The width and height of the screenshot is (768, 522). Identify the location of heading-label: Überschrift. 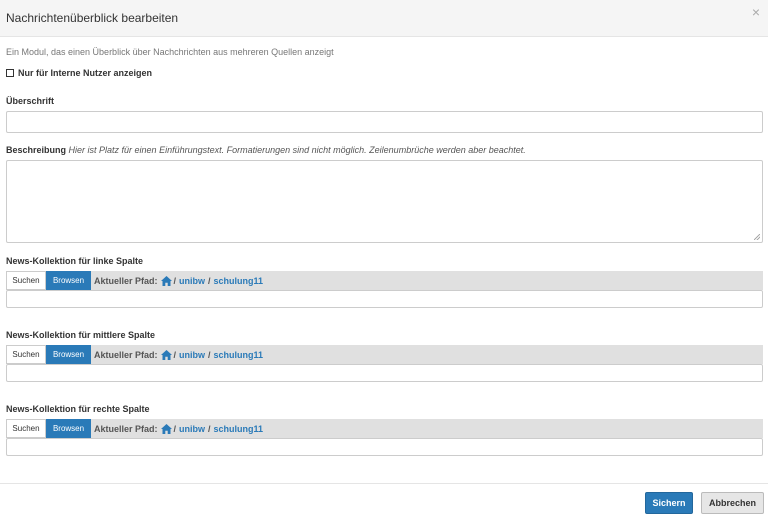
(30, 101).